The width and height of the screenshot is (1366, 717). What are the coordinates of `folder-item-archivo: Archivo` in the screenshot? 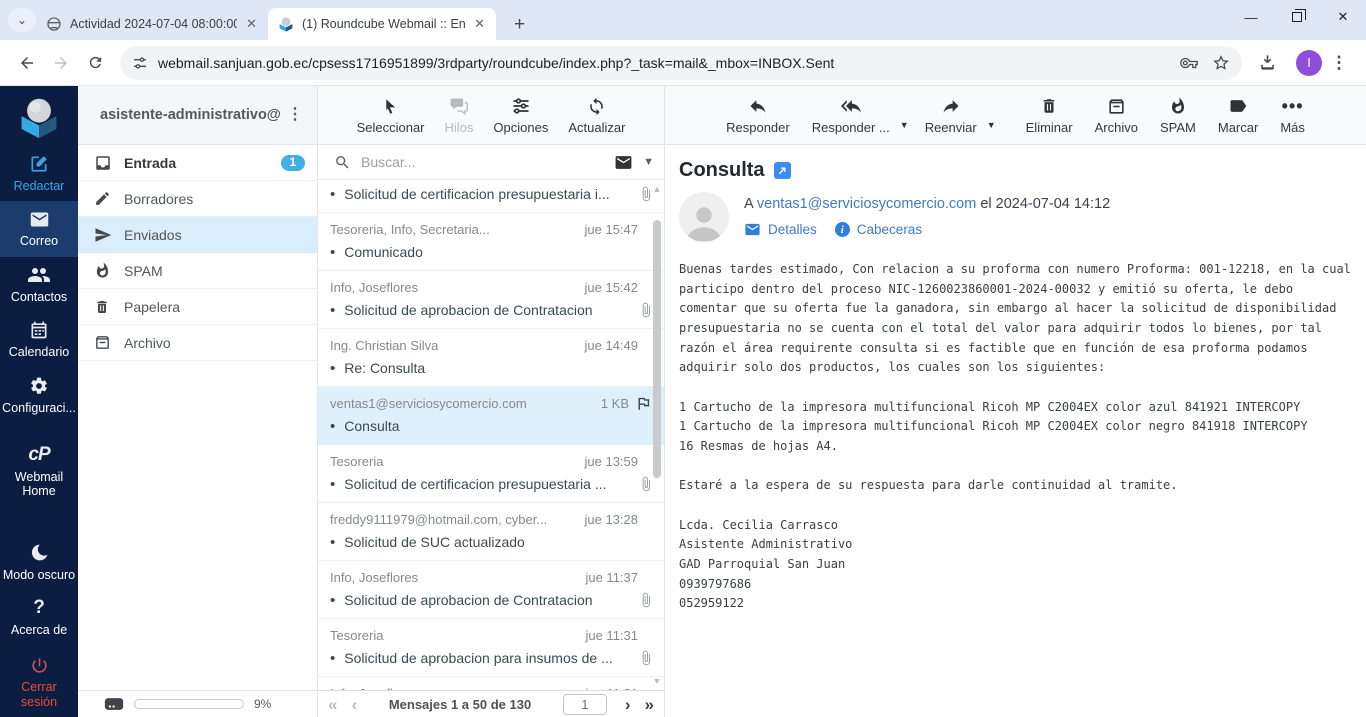 It's located at (197, 343).